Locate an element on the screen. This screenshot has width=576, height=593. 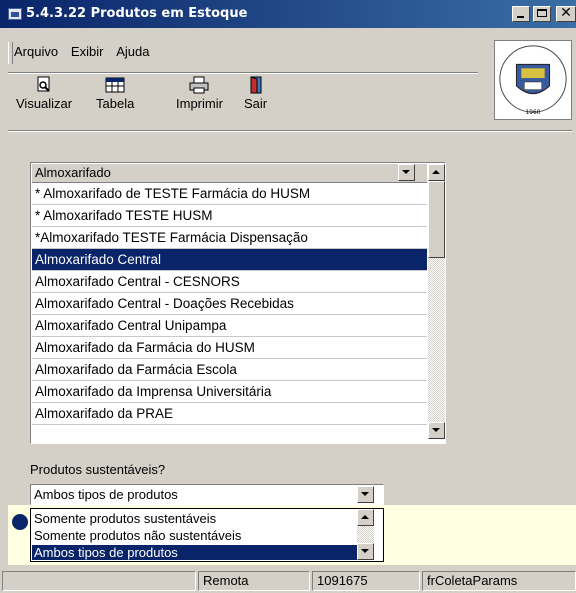
sustentaveis-dropdown-button is located at coordinates (365, 494).